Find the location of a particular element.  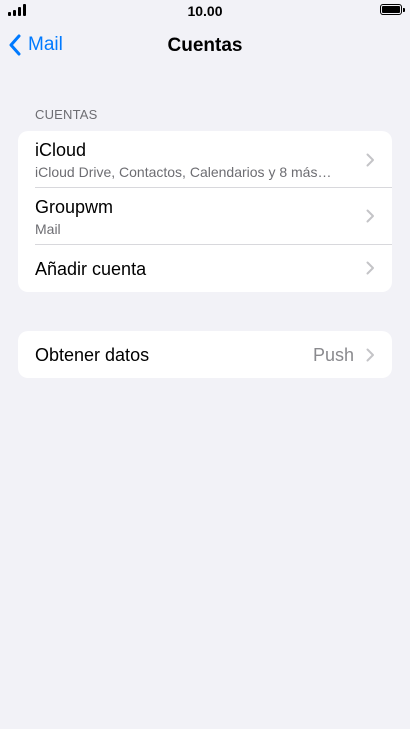

account-row-groupwm: Groupwm Mail is located at coordinates (205, 216).